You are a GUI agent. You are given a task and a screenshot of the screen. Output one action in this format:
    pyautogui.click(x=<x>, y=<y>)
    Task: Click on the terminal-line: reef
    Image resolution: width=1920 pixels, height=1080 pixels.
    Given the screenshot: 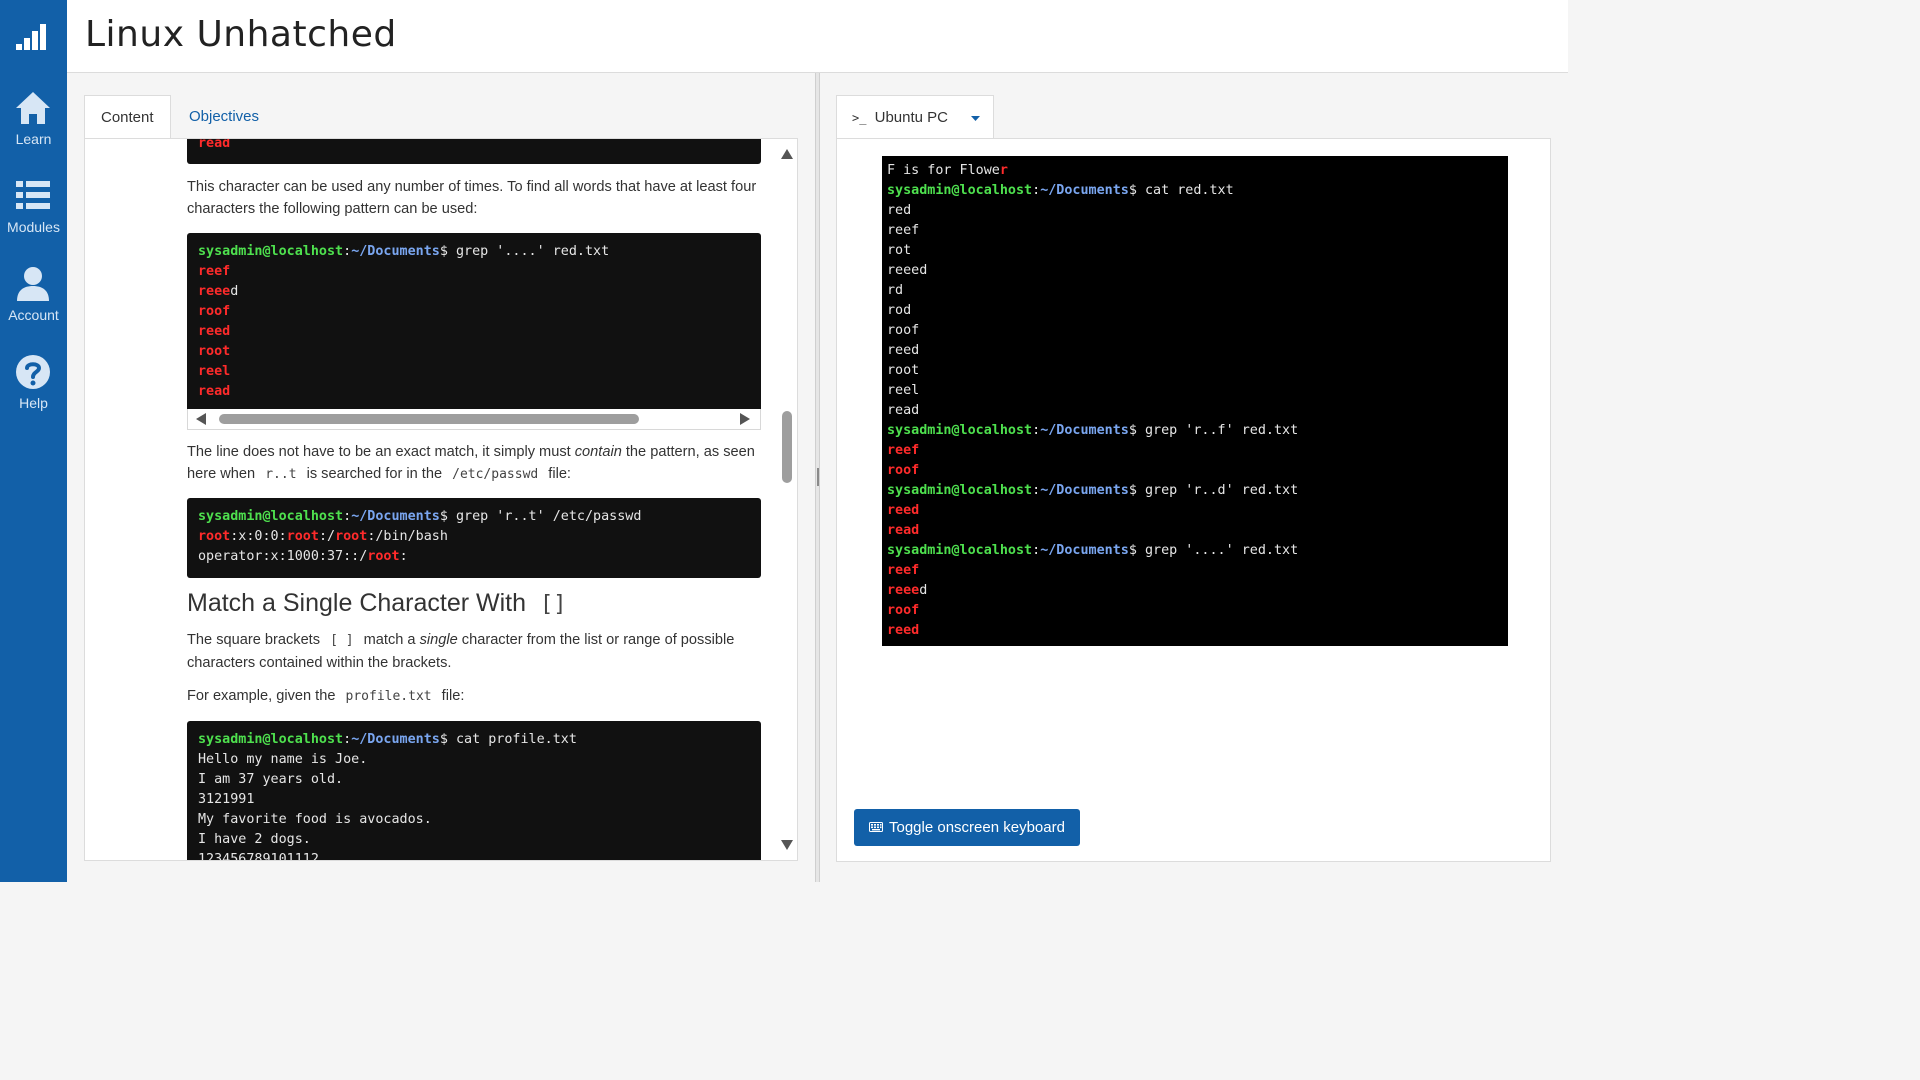 What is the action you would take?
    pyautogui.click(x=1195, y=231)
    